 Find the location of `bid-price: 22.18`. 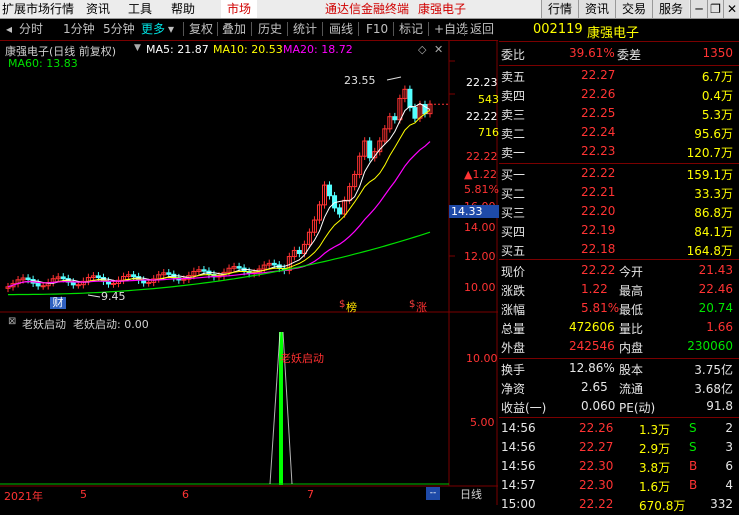

bid-price: 22.18 is located at coordinates (598, 249).